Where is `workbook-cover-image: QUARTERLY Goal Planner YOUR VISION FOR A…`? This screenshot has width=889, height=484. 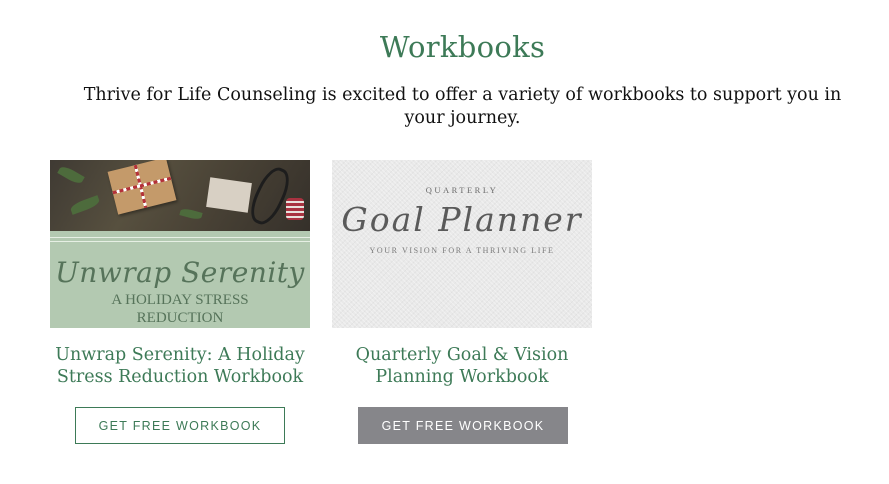
workbook-cover-image: QUARTERLY Goal Planner YOUR VISION FOR A… is located at coordinates (462, 244).